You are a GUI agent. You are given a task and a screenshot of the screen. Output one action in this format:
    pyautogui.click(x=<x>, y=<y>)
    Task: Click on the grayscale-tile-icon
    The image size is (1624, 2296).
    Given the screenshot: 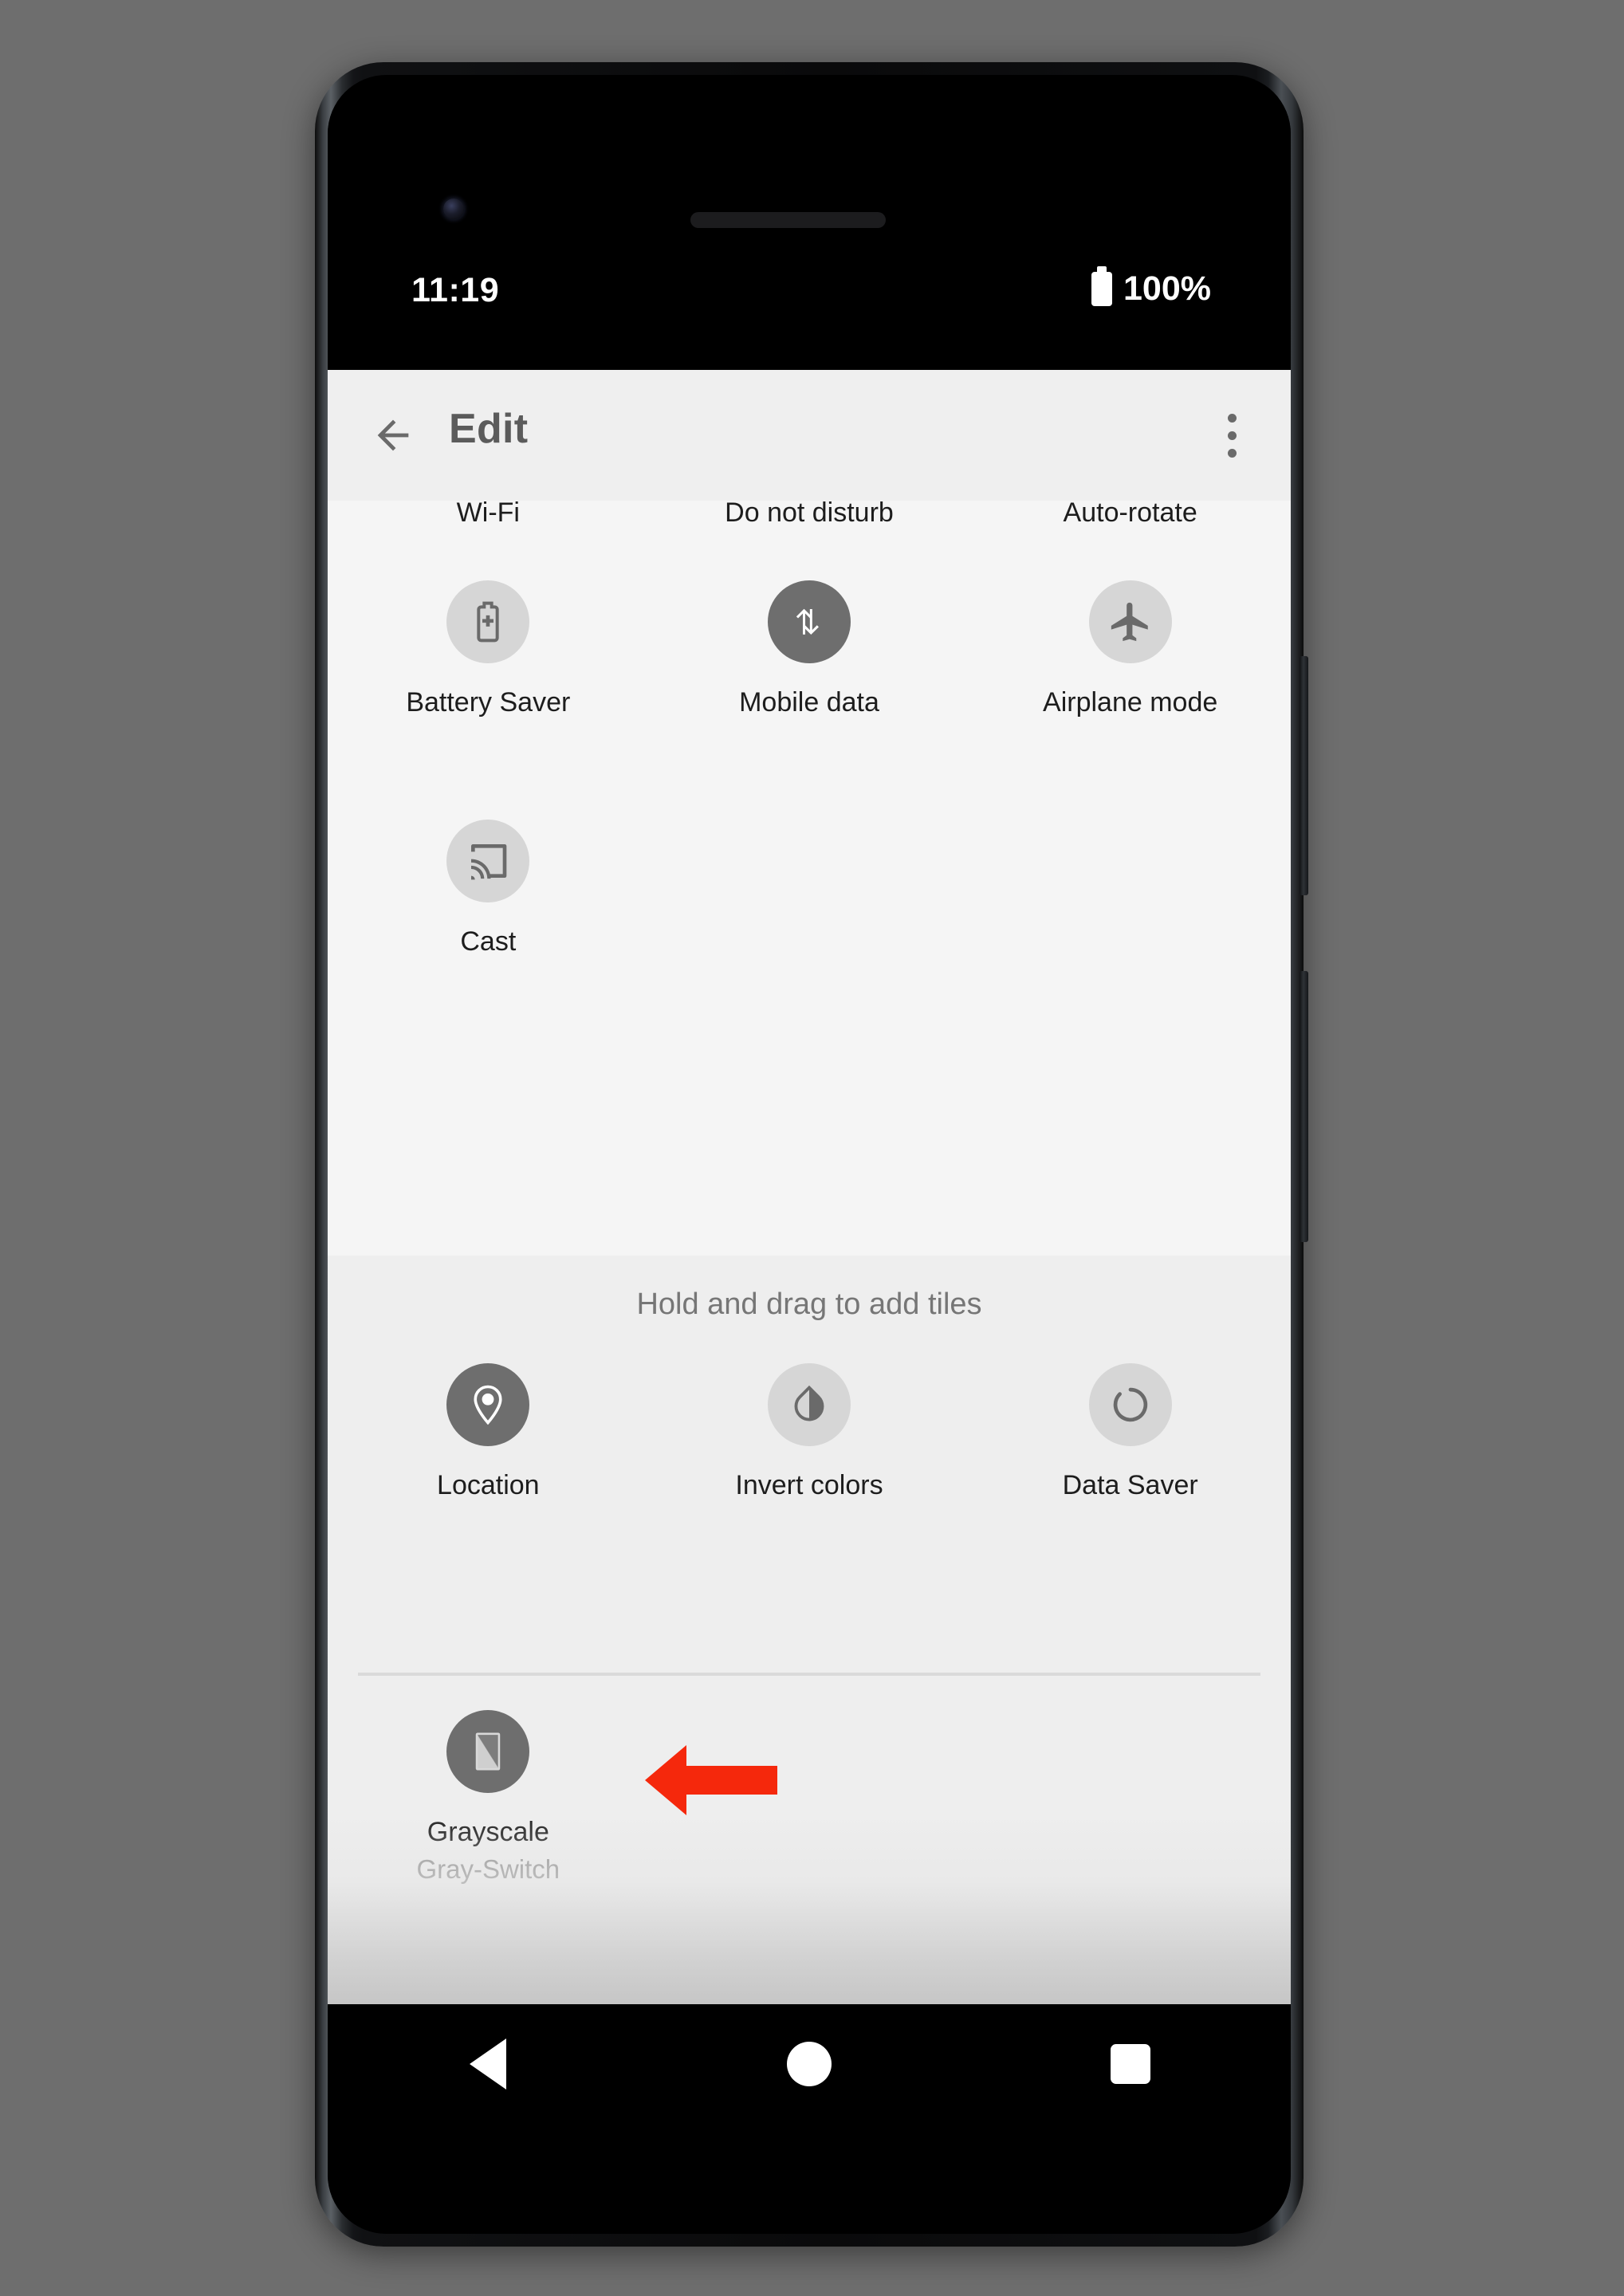 What is the action you would take?
    pyautogui.click(x=488, y=1751)
    